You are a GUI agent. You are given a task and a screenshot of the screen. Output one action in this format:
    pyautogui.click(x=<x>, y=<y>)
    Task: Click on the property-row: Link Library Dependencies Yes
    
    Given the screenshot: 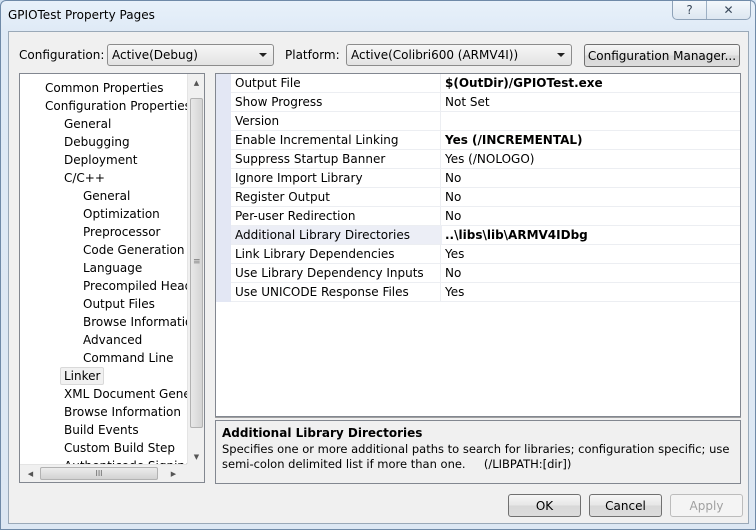 What is the action you would take?
    pyautogui.click(x=485, y=254)
    